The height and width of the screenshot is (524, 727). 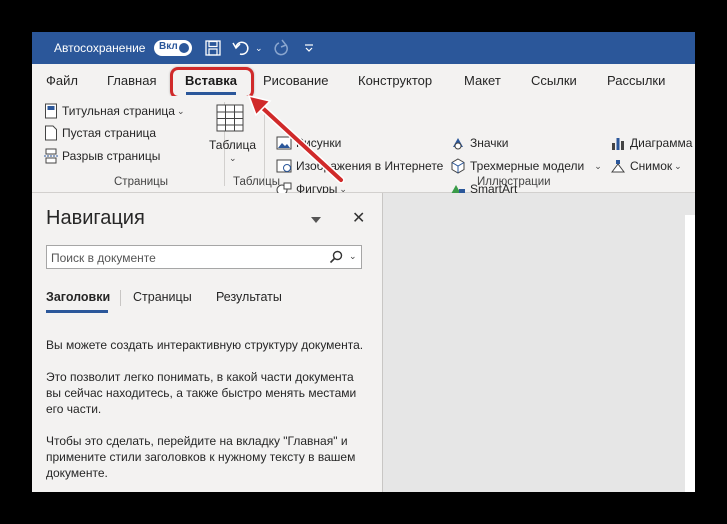 I want to click on navigation-title: Навигация, so click(x=95, y=218).